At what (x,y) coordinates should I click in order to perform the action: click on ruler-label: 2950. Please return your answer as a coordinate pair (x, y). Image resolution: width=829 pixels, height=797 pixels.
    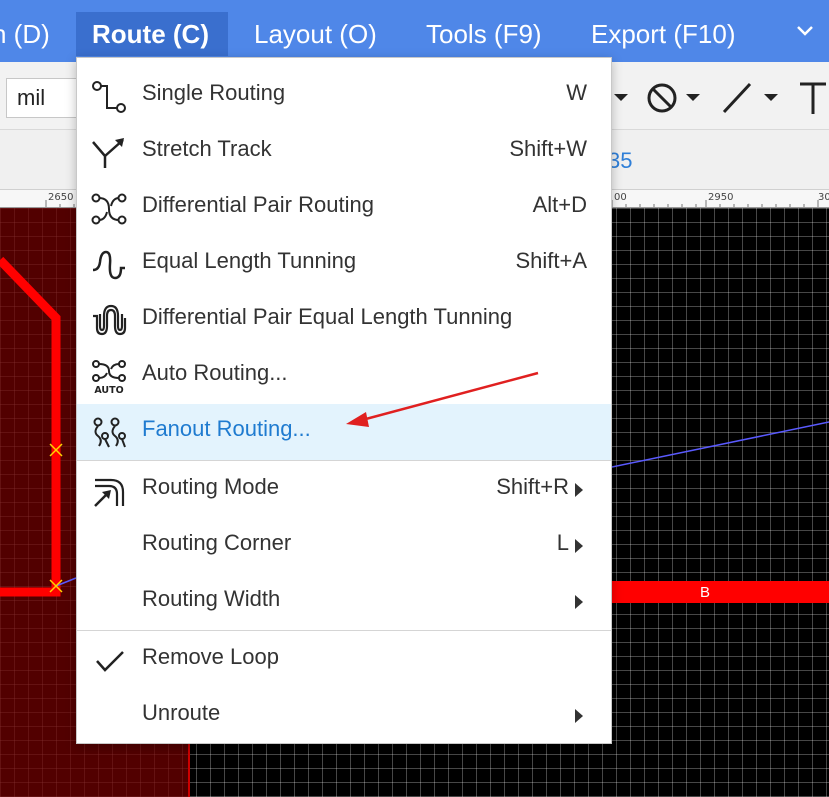
    Looking at the image, I should click on (721, 197).